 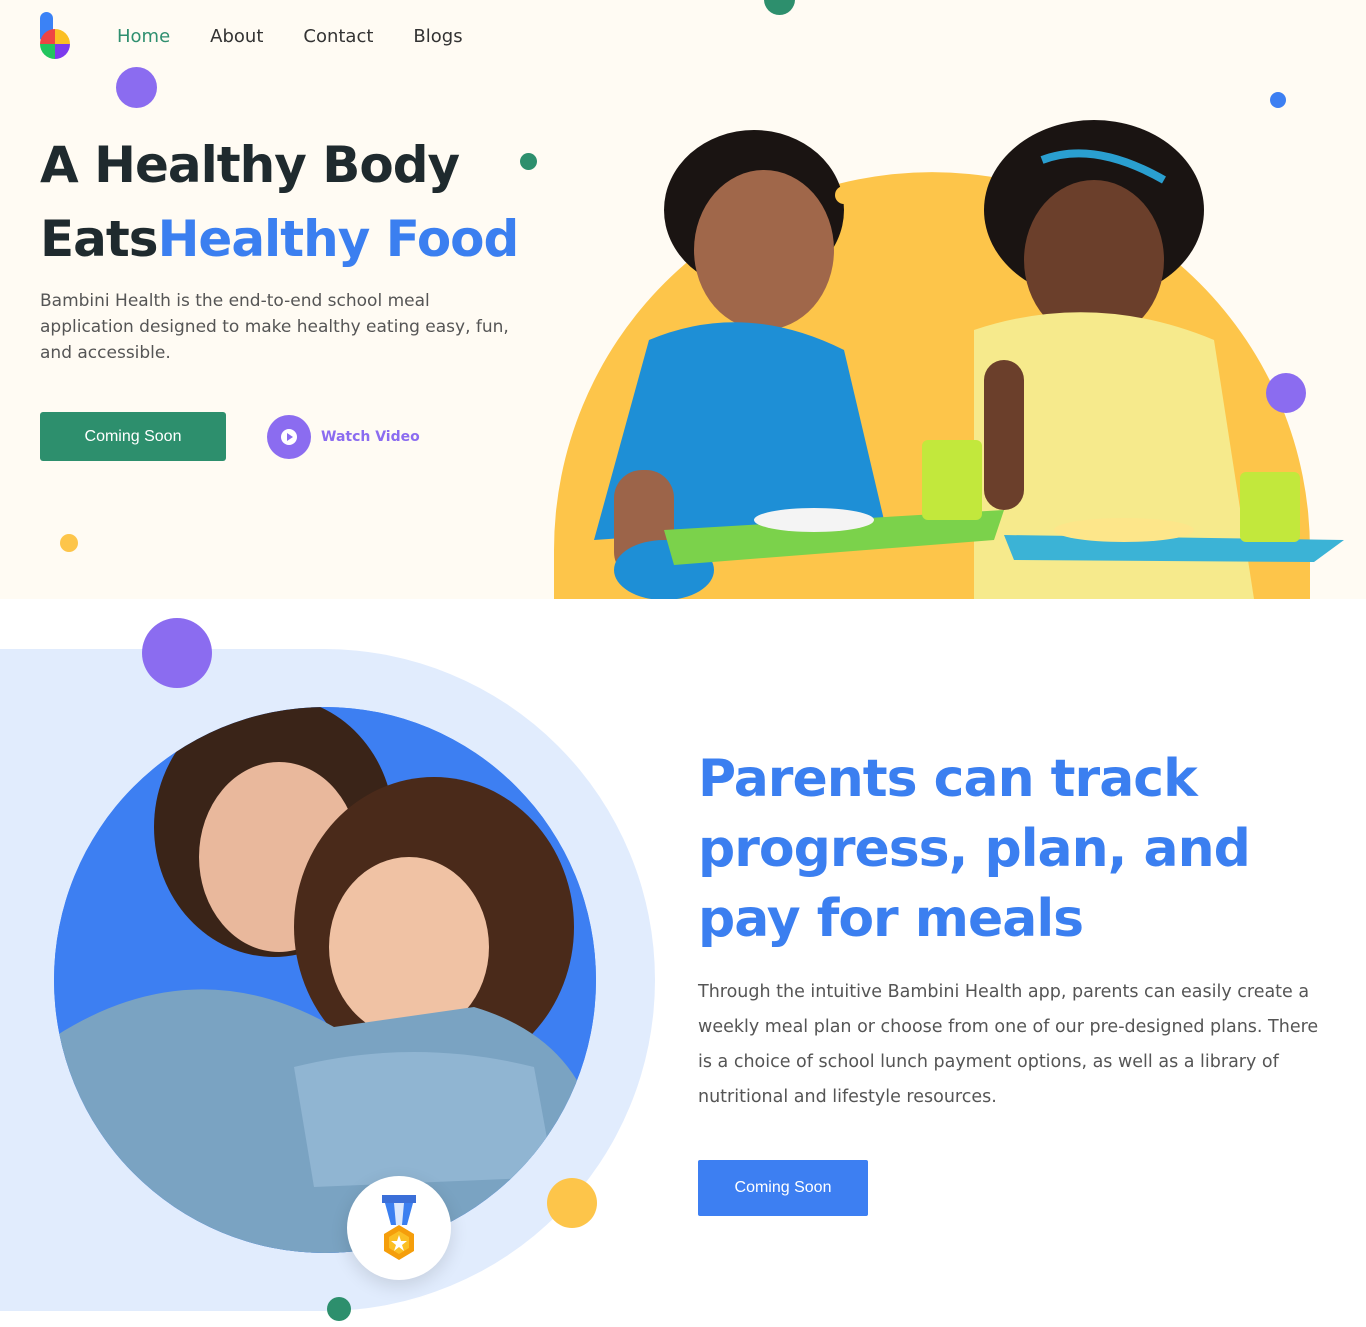 What do you see at coordinates (250, 165) in the screenshot?
I see `hero-title-line1: A Healthy Body` at bounding box center [250, 165].